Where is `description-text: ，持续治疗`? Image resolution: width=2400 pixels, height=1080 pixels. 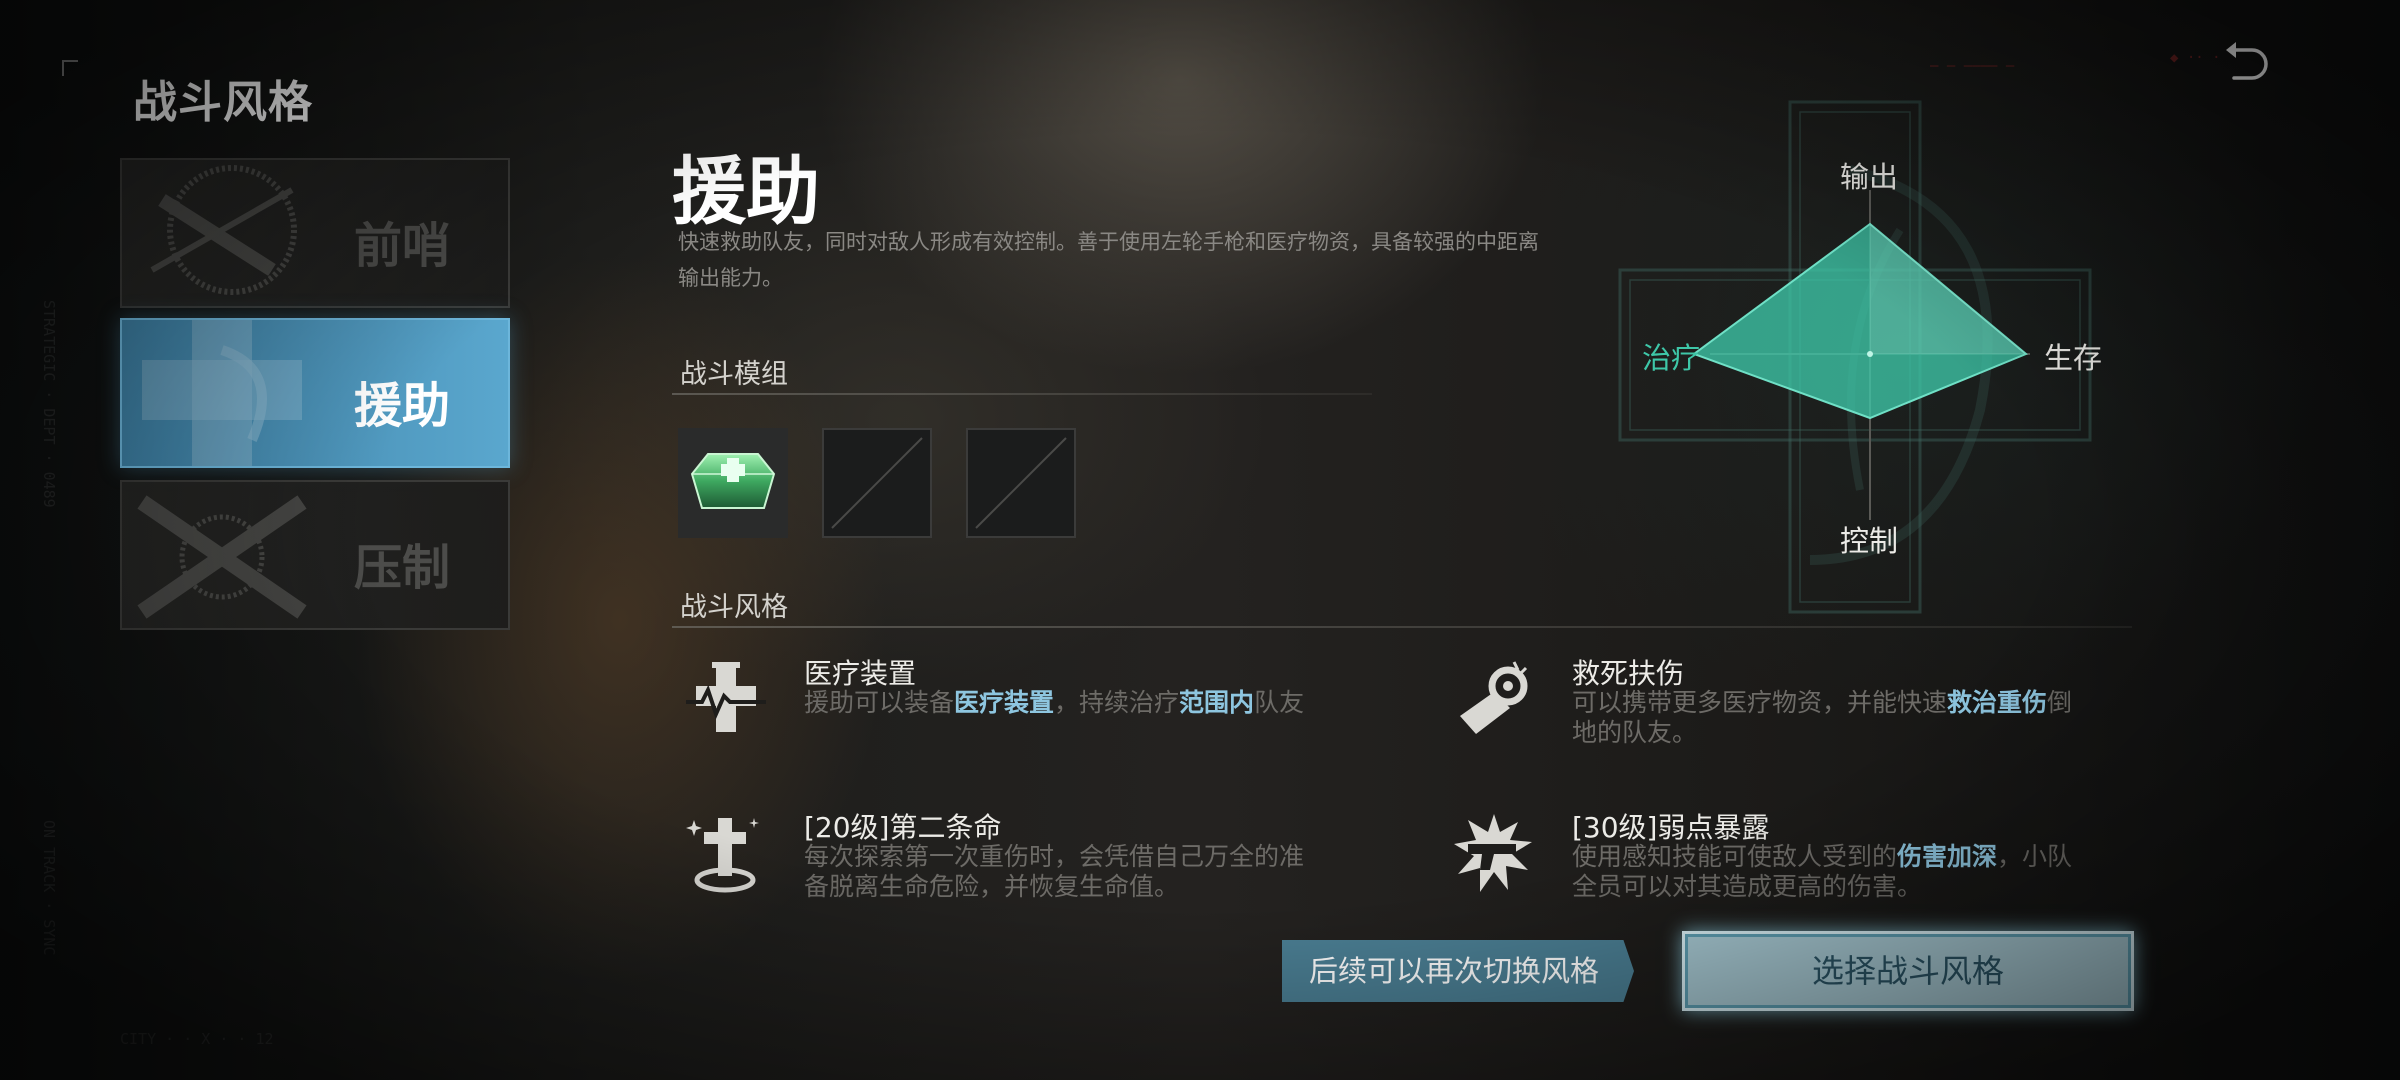 description-text: ，持续治疗 is located at coordinates (1117, 702).